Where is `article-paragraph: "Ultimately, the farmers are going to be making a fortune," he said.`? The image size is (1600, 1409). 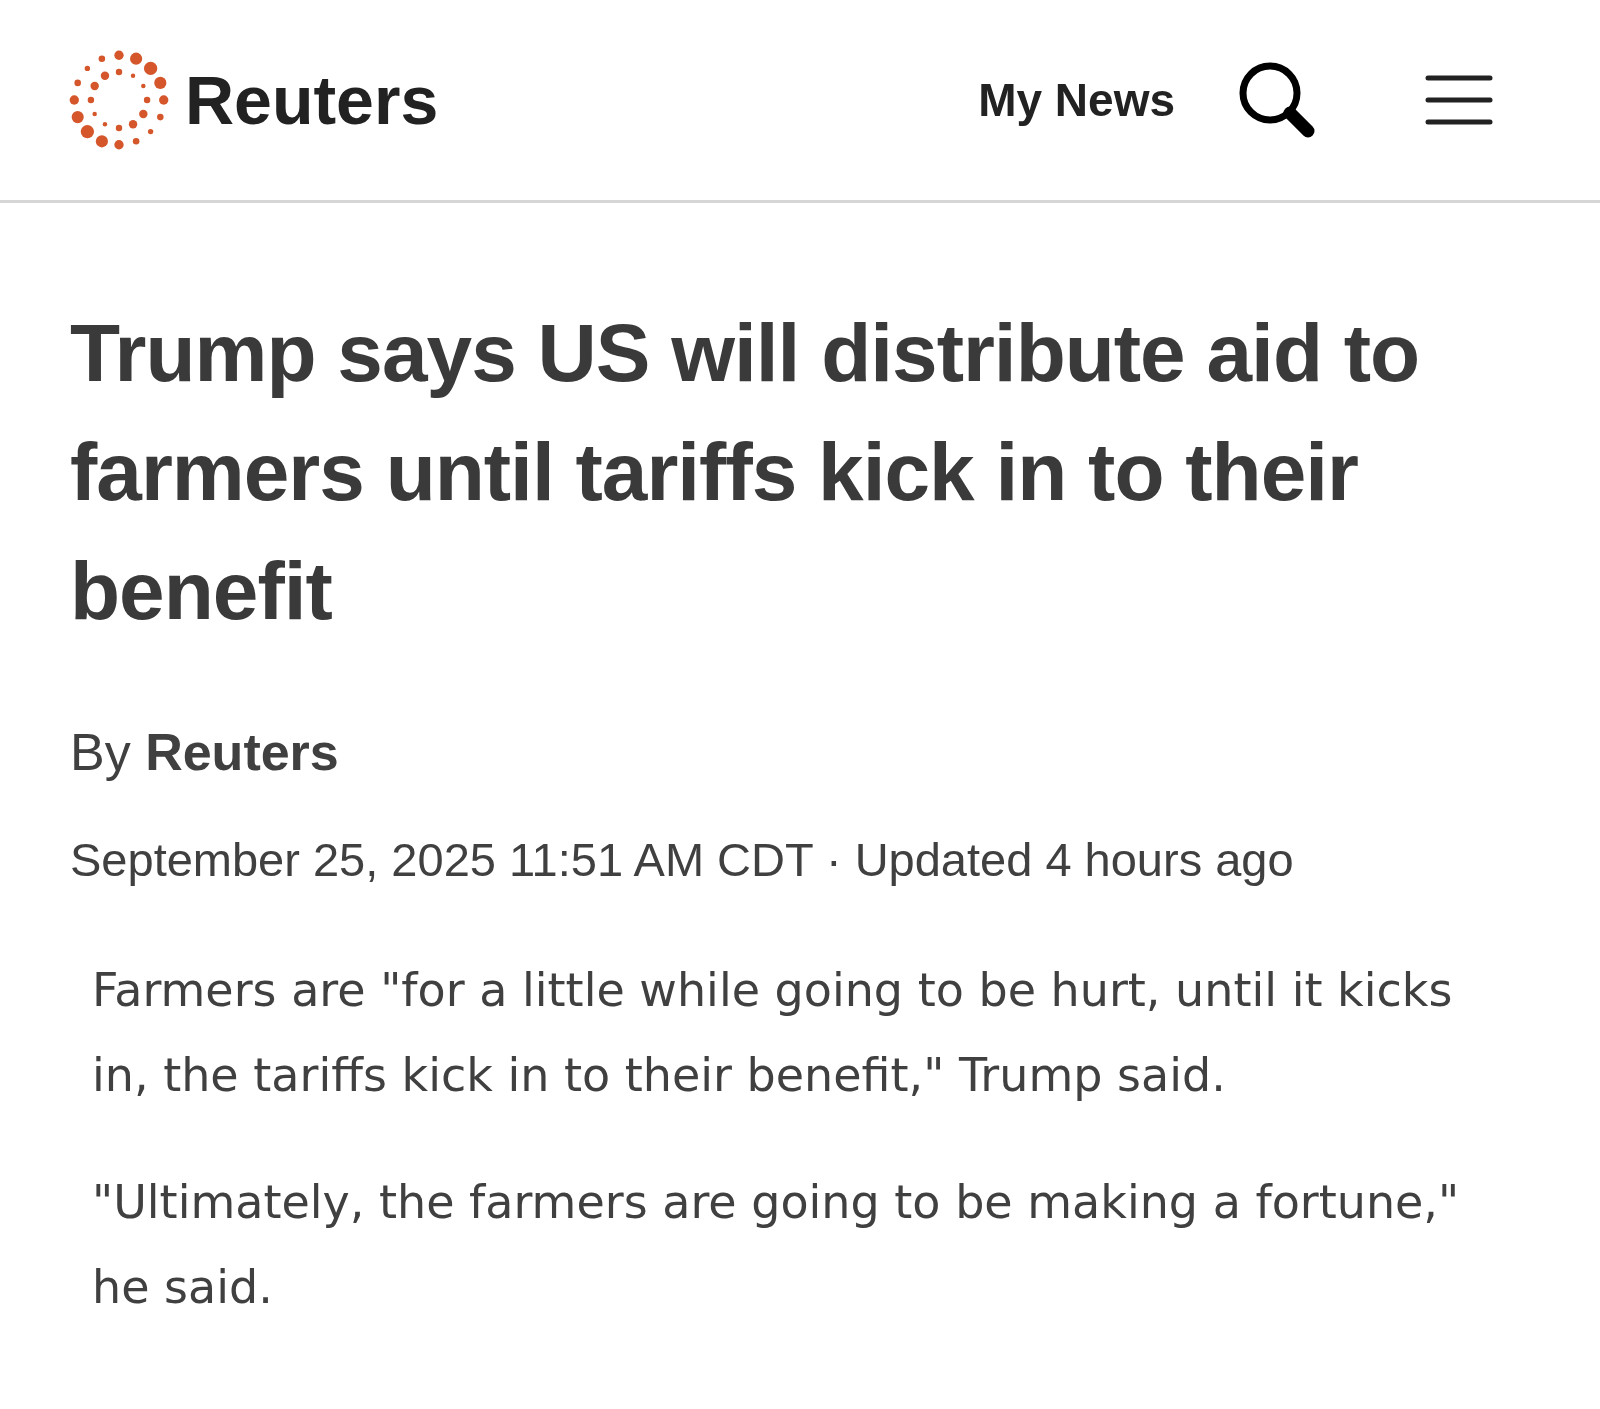 article-paragraph: "Ultimately, the farmers are going to be making a fortune," he said. is located at coordinates (776, 1245).